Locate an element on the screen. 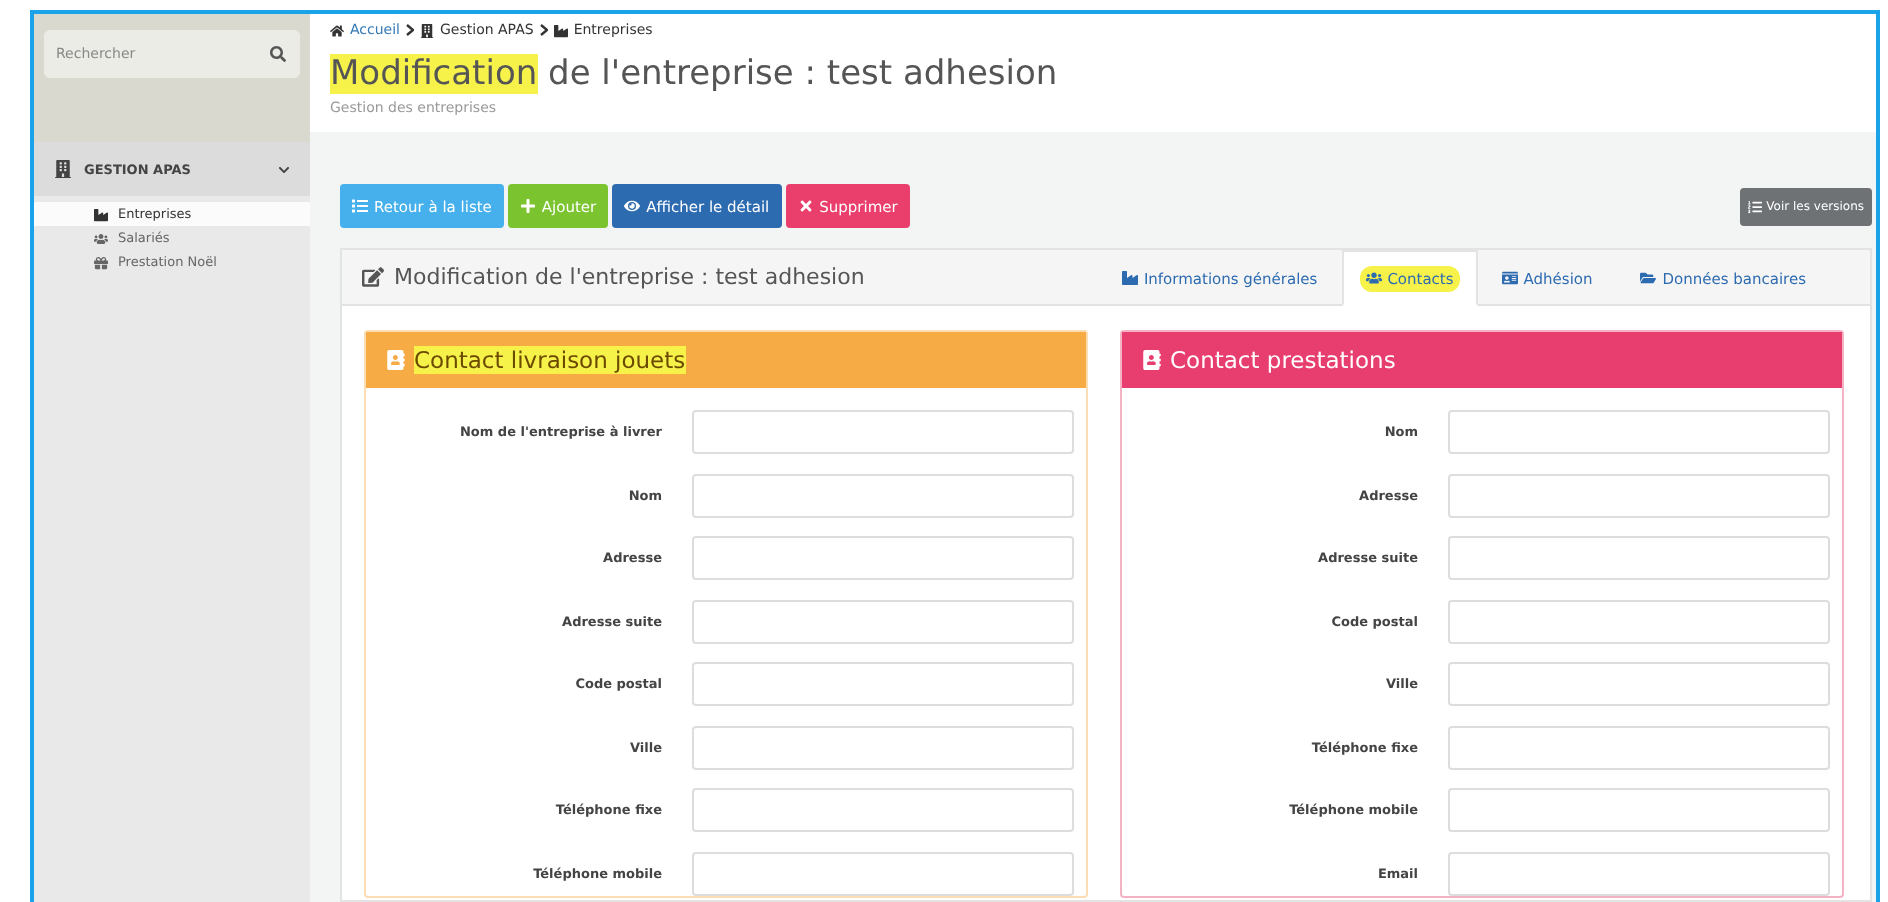 This screenshot has width=1888, height=902. eye-icon is located at coordinates (632, 206).